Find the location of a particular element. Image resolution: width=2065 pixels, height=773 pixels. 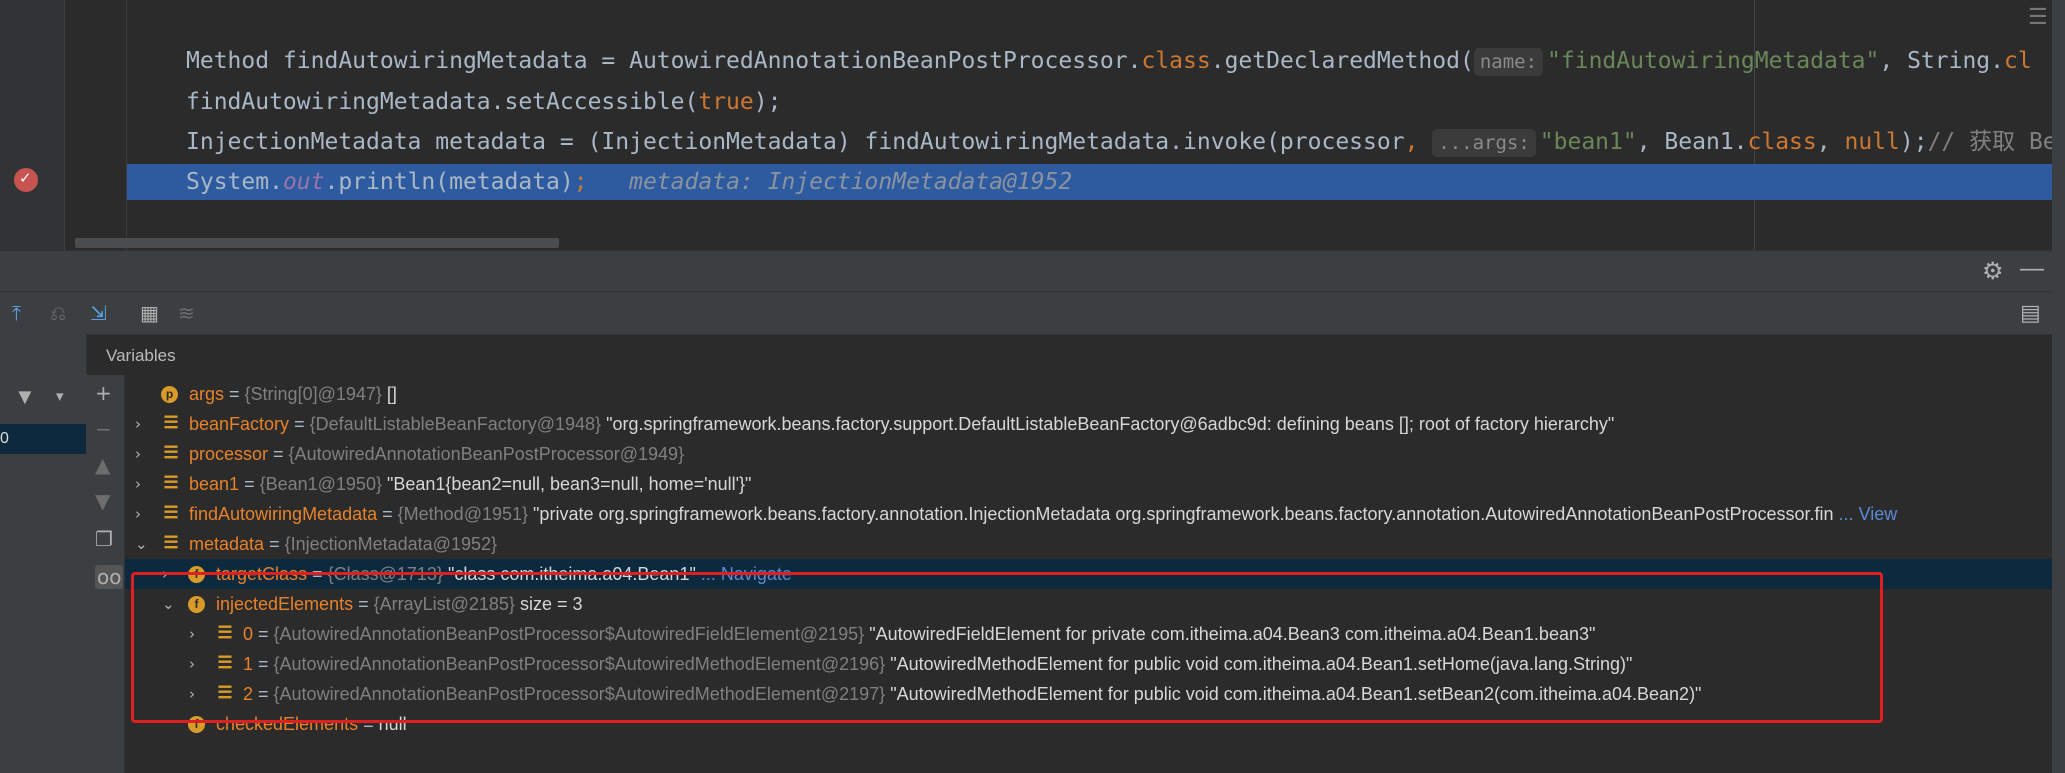

code-token: "findAutowiringMetadata" is located at coordinates (1713, 61).